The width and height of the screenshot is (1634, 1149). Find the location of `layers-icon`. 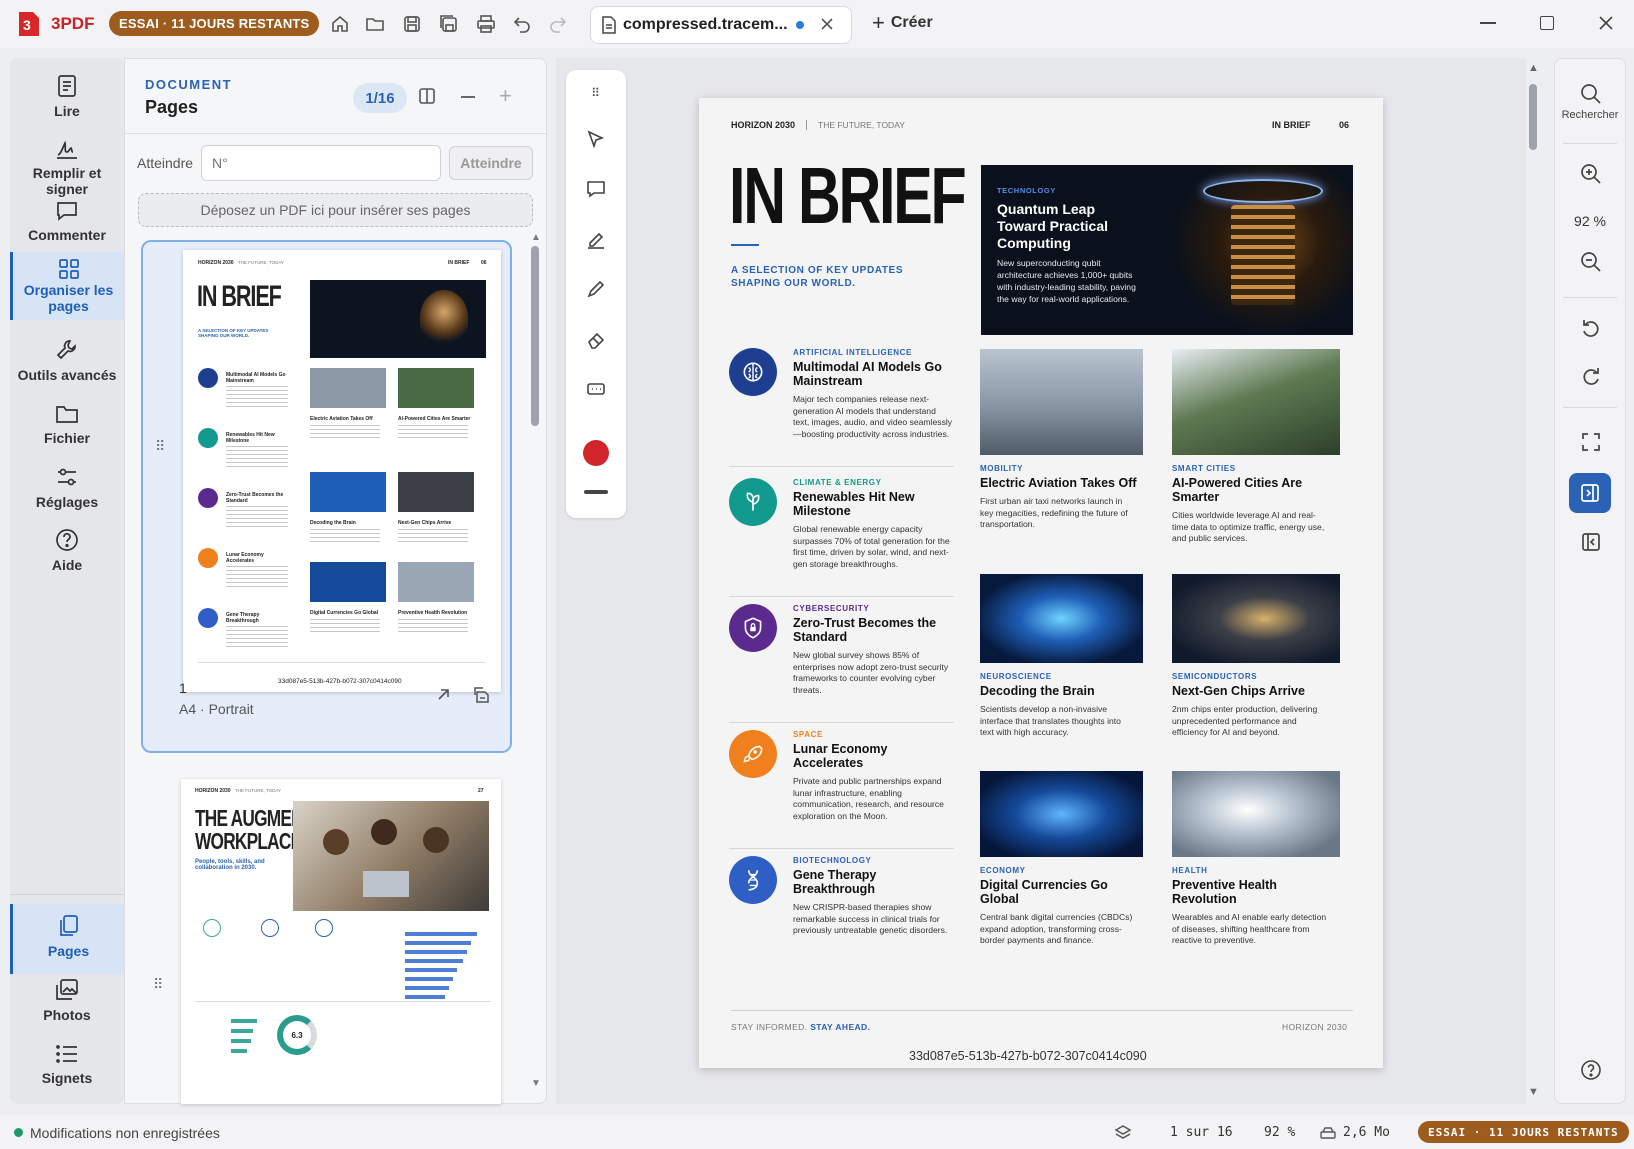

layers-icon is located at coordinates (1123, 1133).